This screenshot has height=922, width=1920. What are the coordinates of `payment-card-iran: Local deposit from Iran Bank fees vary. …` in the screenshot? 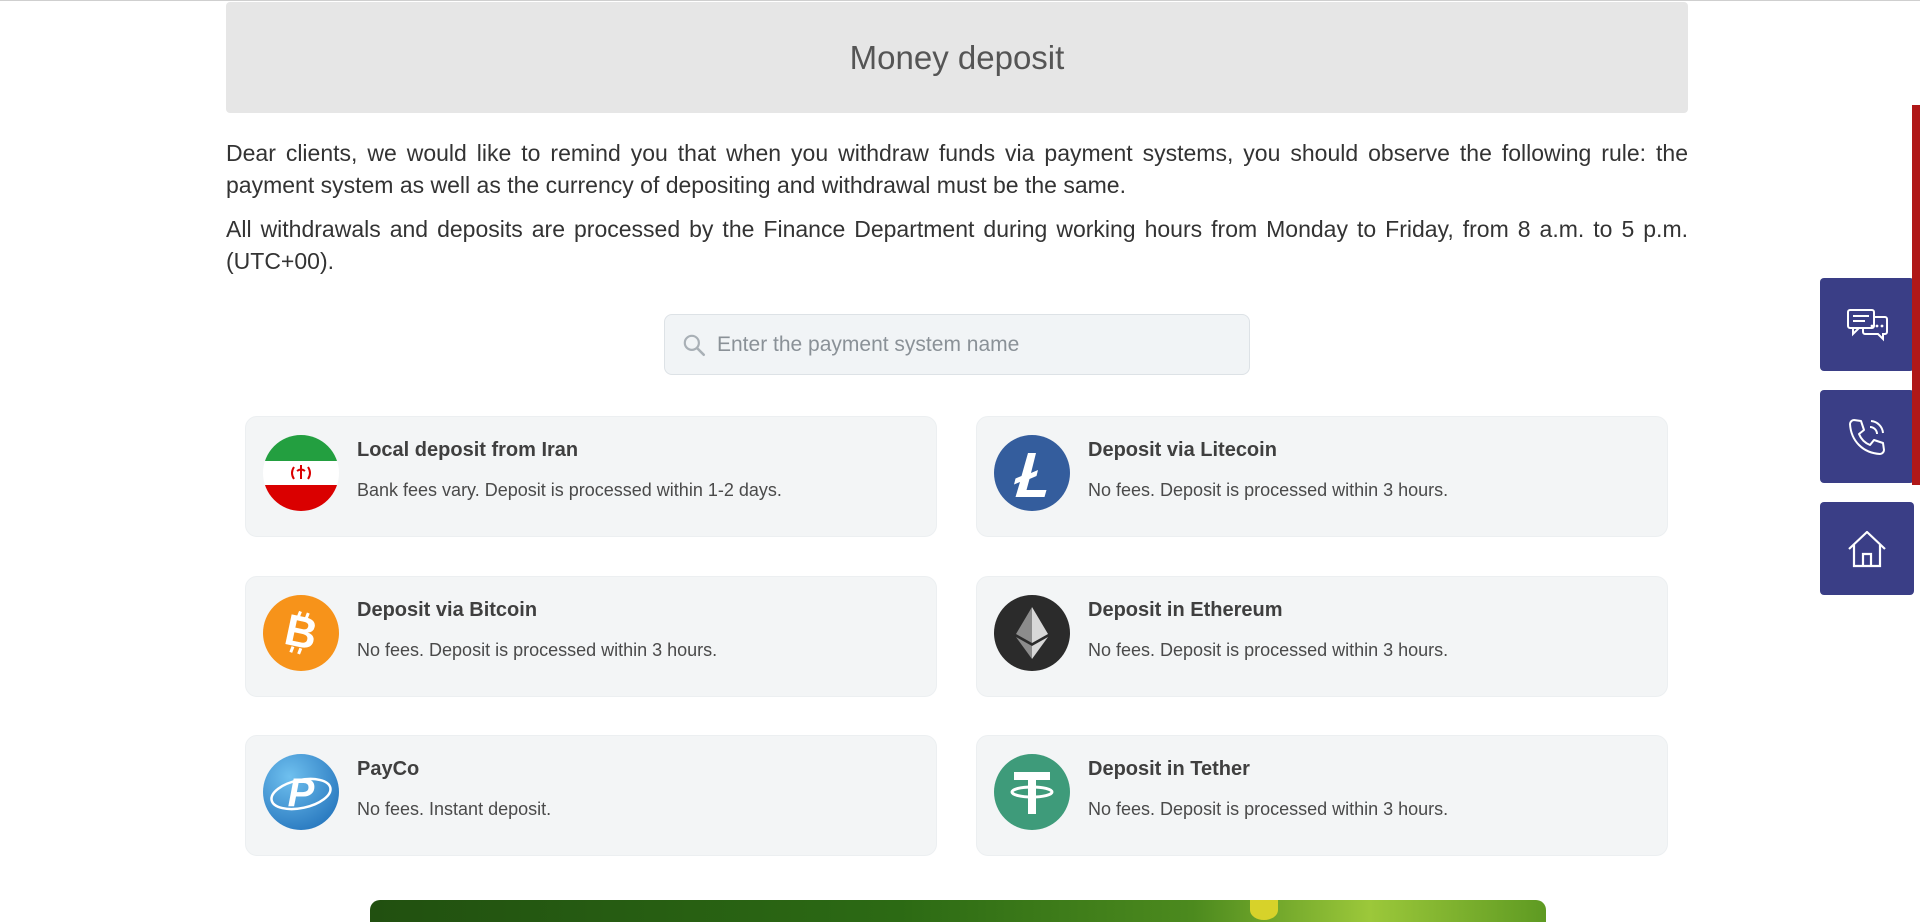 It's located at (591, 476).